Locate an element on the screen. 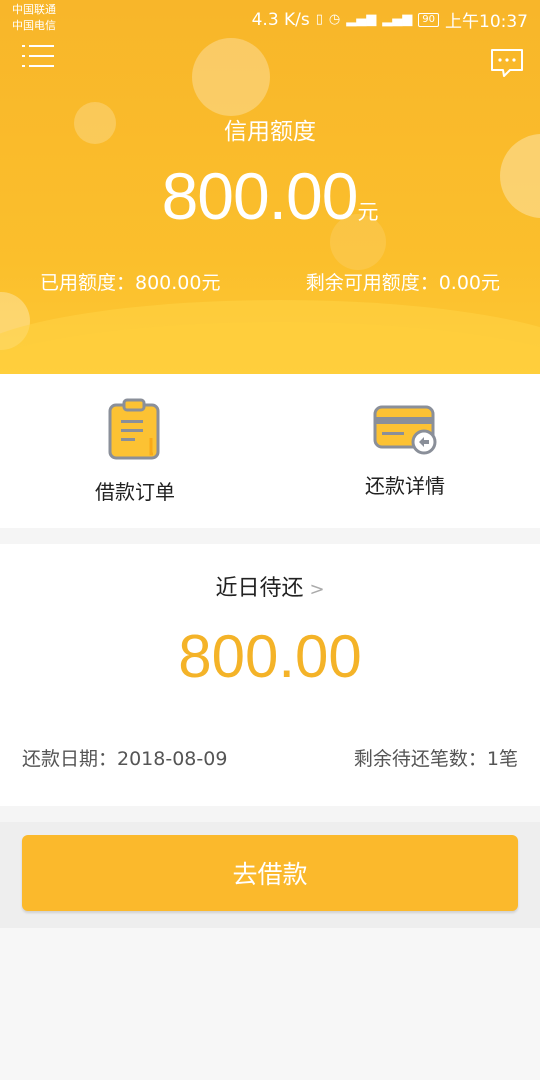  credit-amount-value: 800.00 is located at coordinates (260, 196).